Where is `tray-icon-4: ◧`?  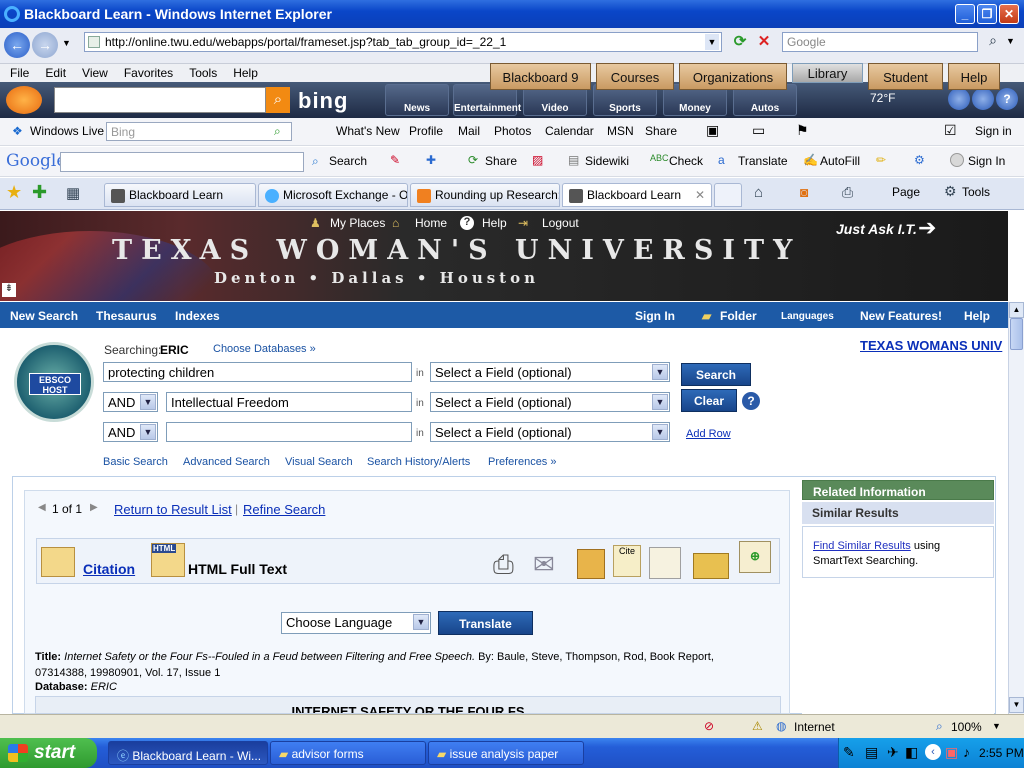
tray-icon-4: ◧ is located at coordinates (911, 752).